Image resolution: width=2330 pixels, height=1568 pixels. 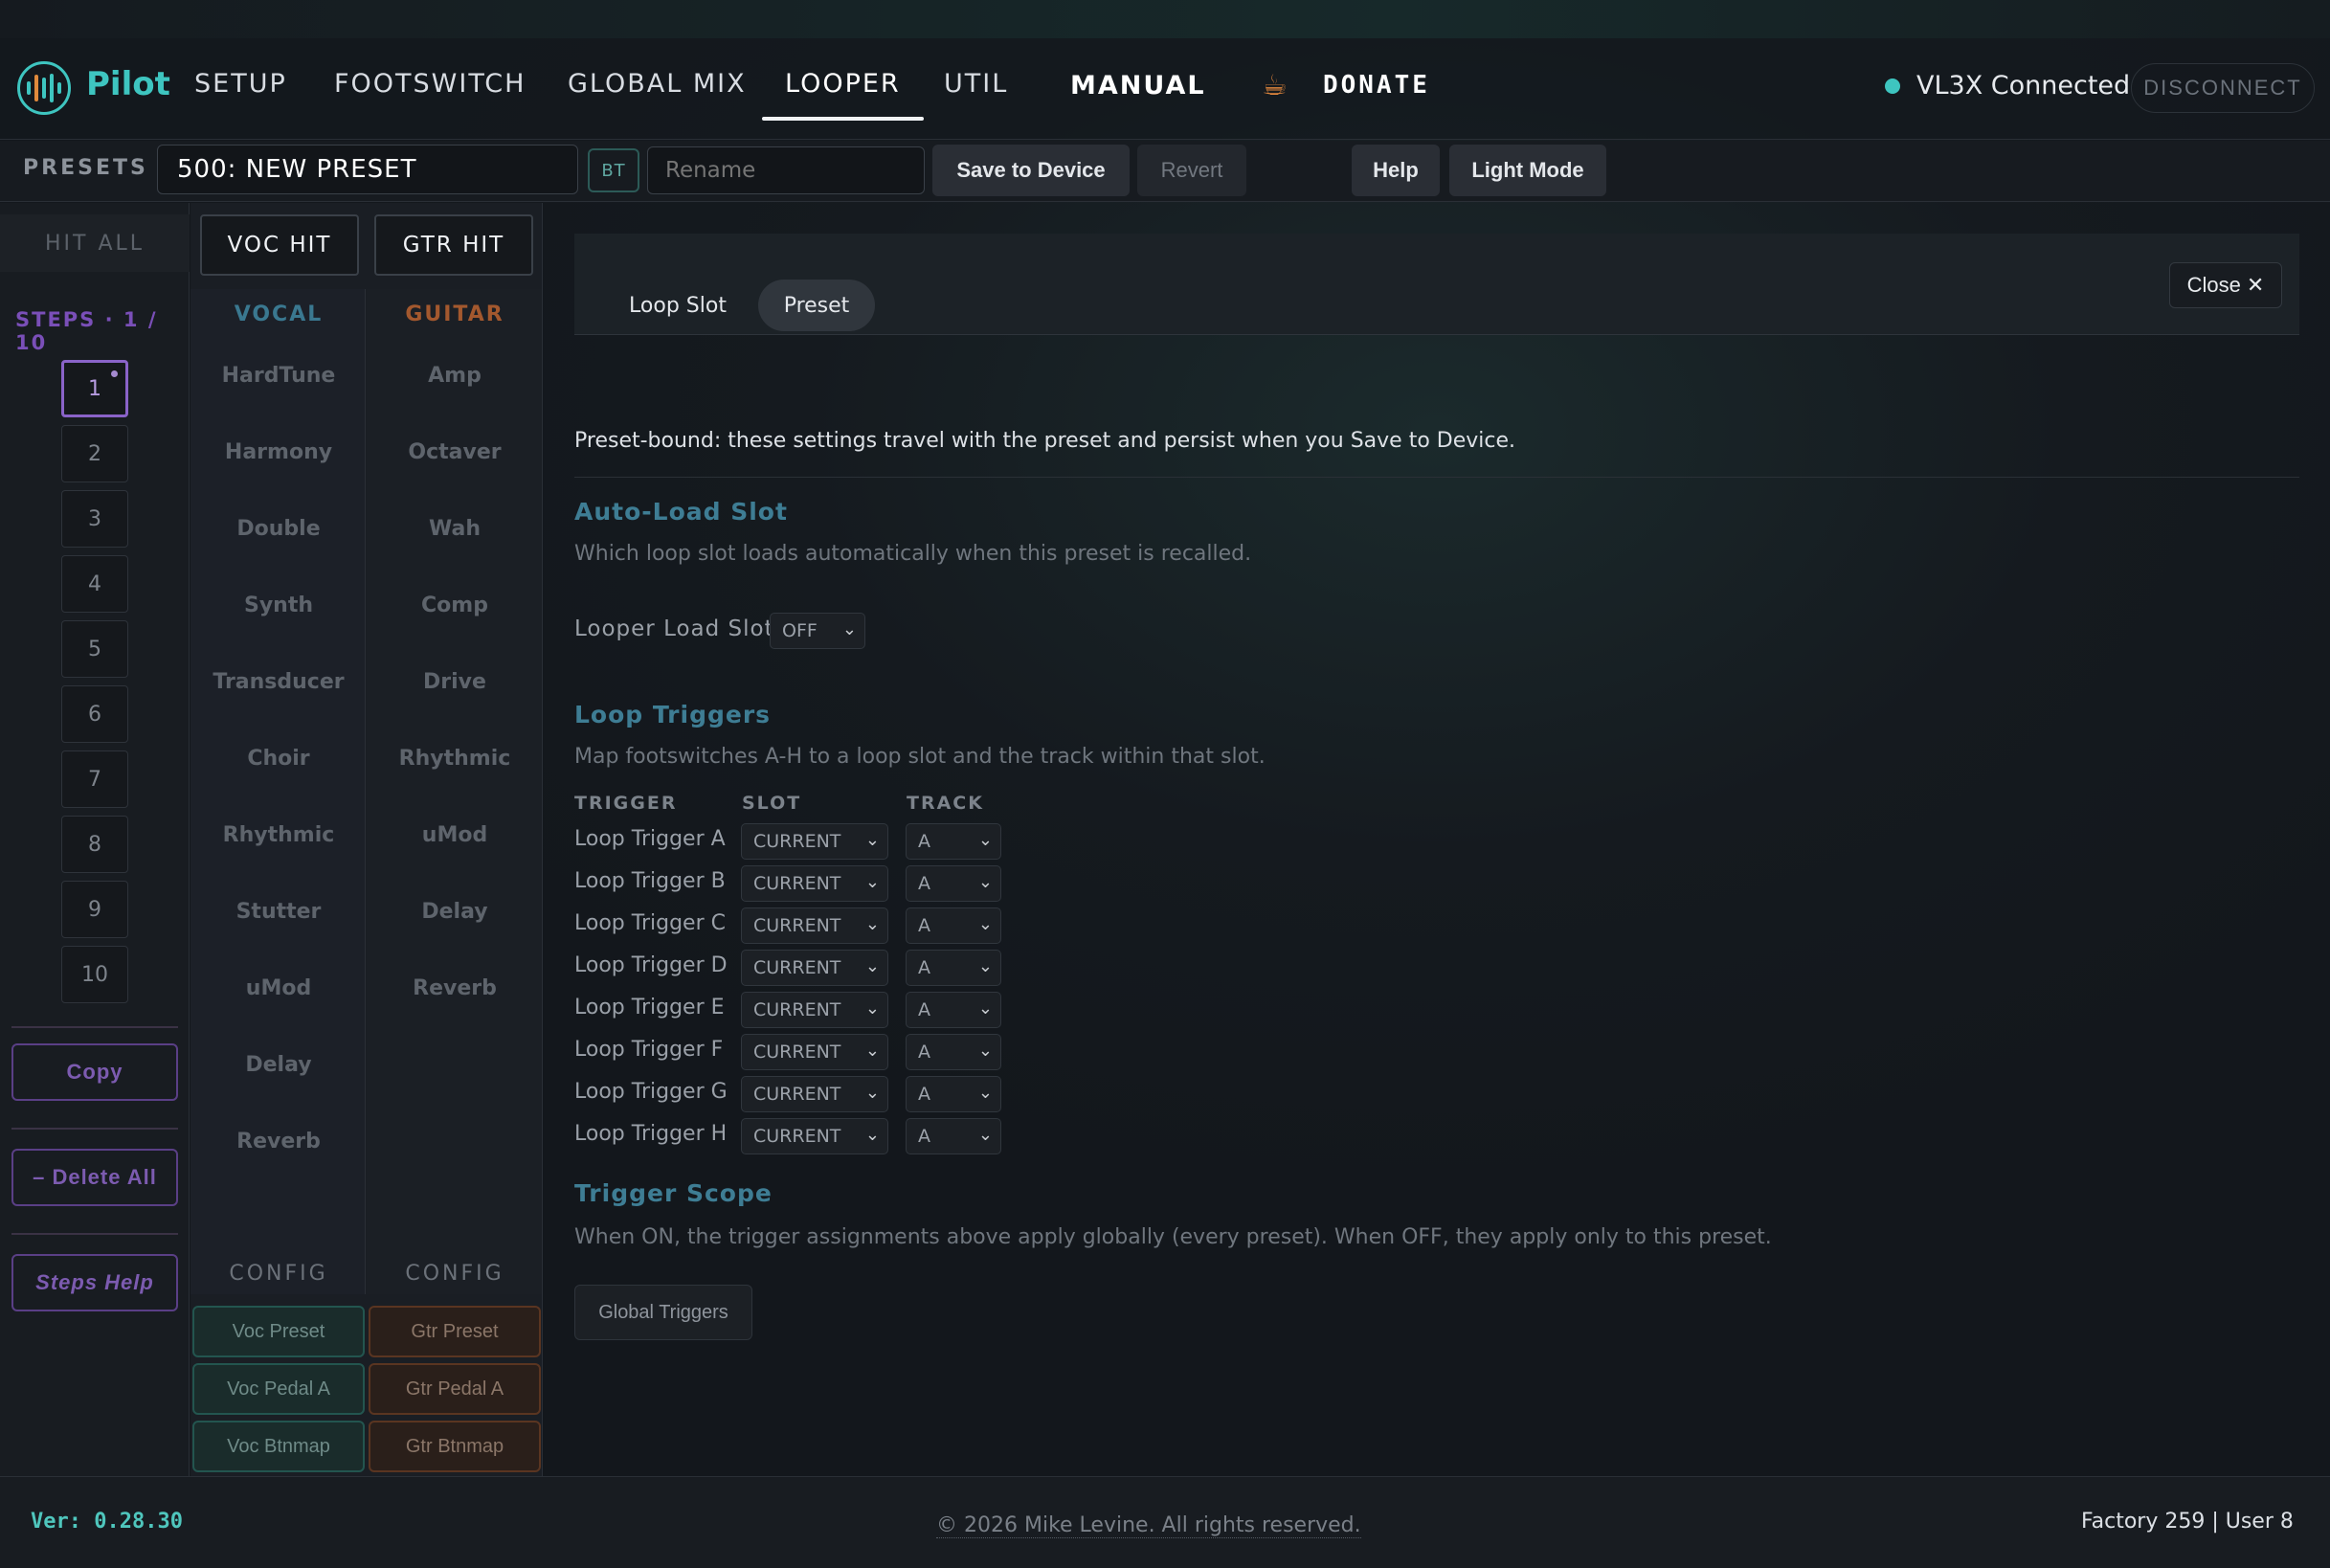 I want to click on step-5: 5, so click(x=95, y=649).